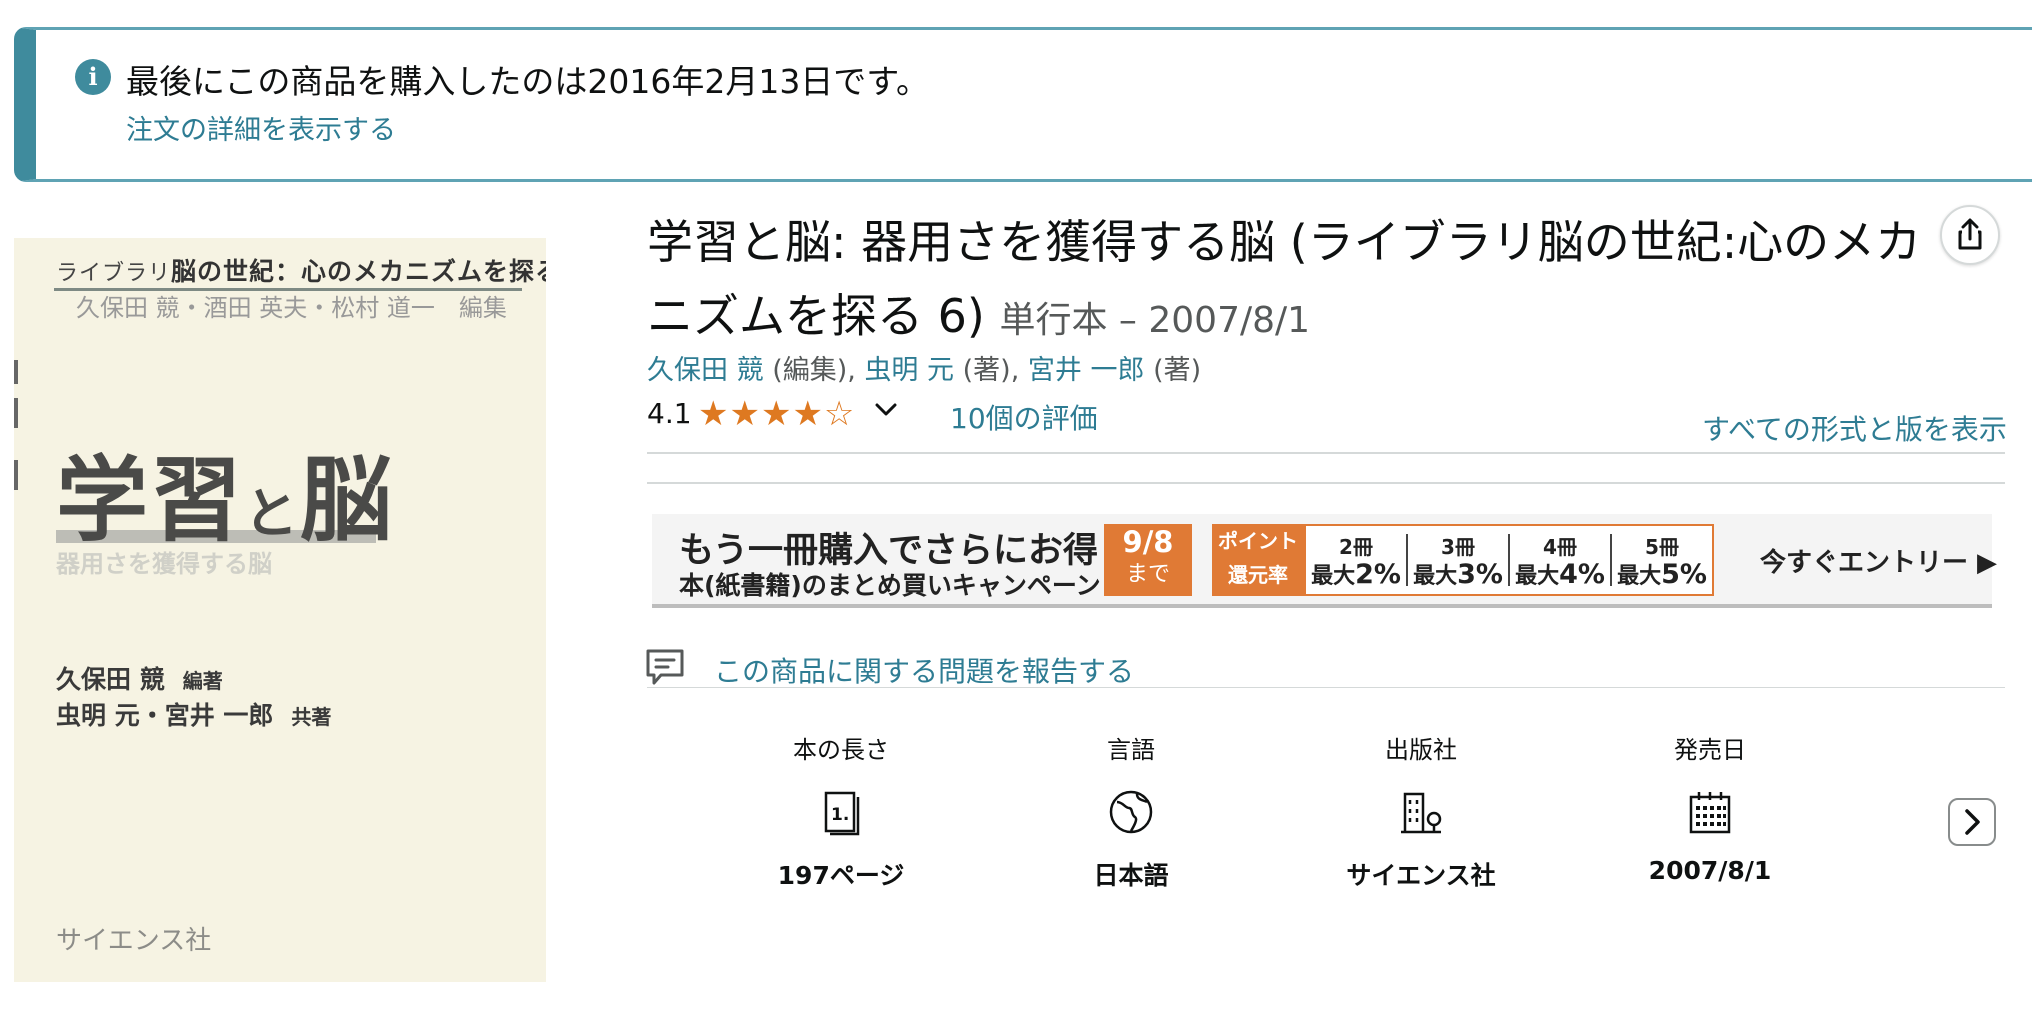 The image size is (2032, 1036). I want to click on share-icon, so click(1970, 234).